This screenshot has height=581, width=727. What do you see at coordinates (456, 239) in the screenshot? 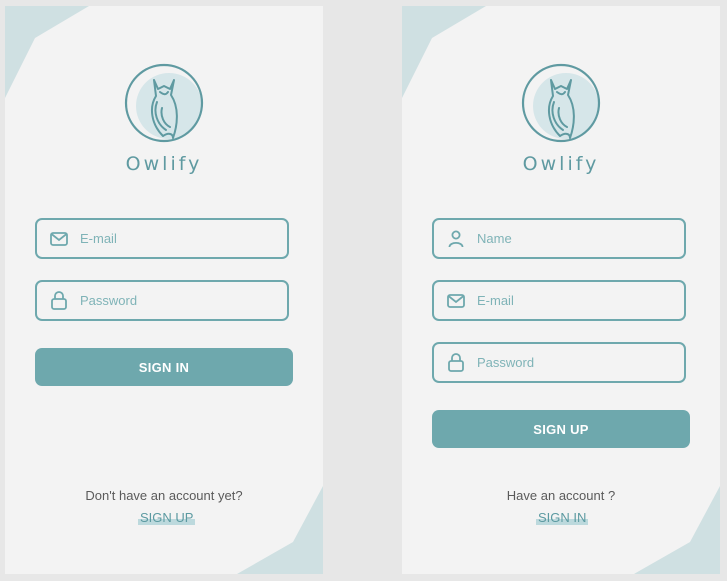
I see `user-icon` at bounding box center [456, 239].